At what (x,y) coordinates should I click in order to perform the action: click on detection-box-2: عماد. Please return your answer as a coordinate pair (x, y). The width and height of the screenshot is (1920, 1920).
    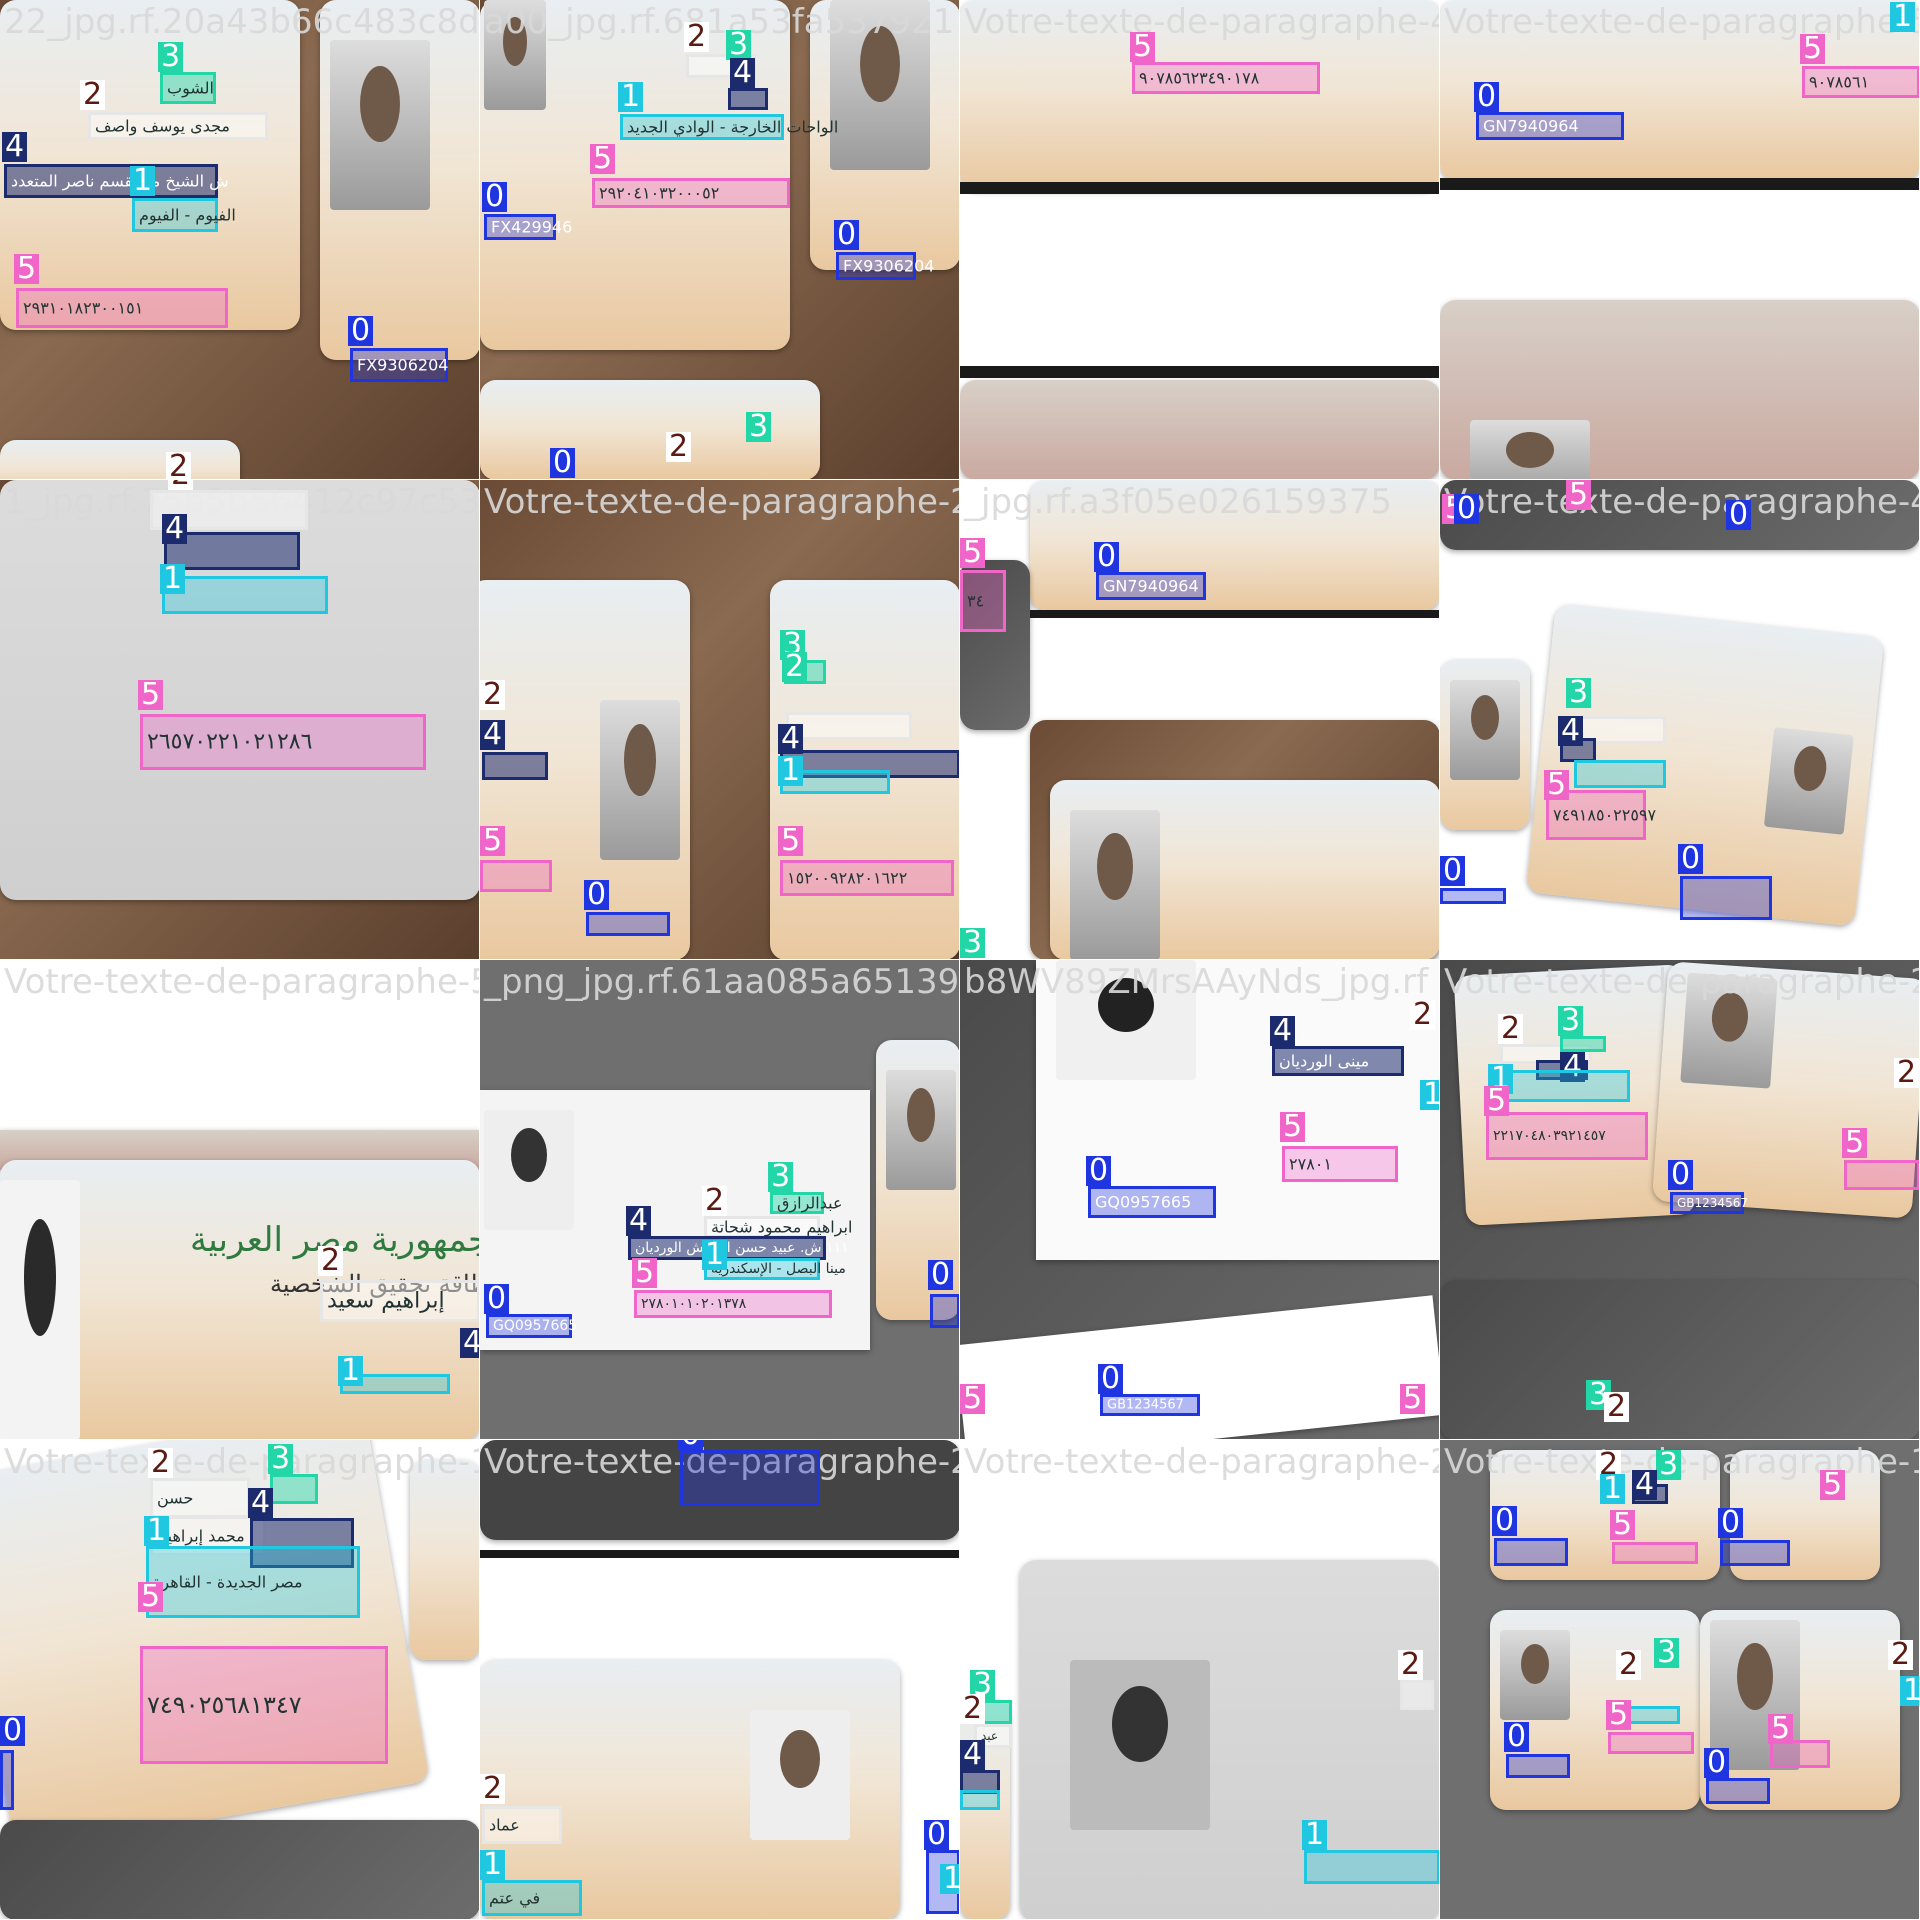
    Looking at the image, I should click on (522, 1825).